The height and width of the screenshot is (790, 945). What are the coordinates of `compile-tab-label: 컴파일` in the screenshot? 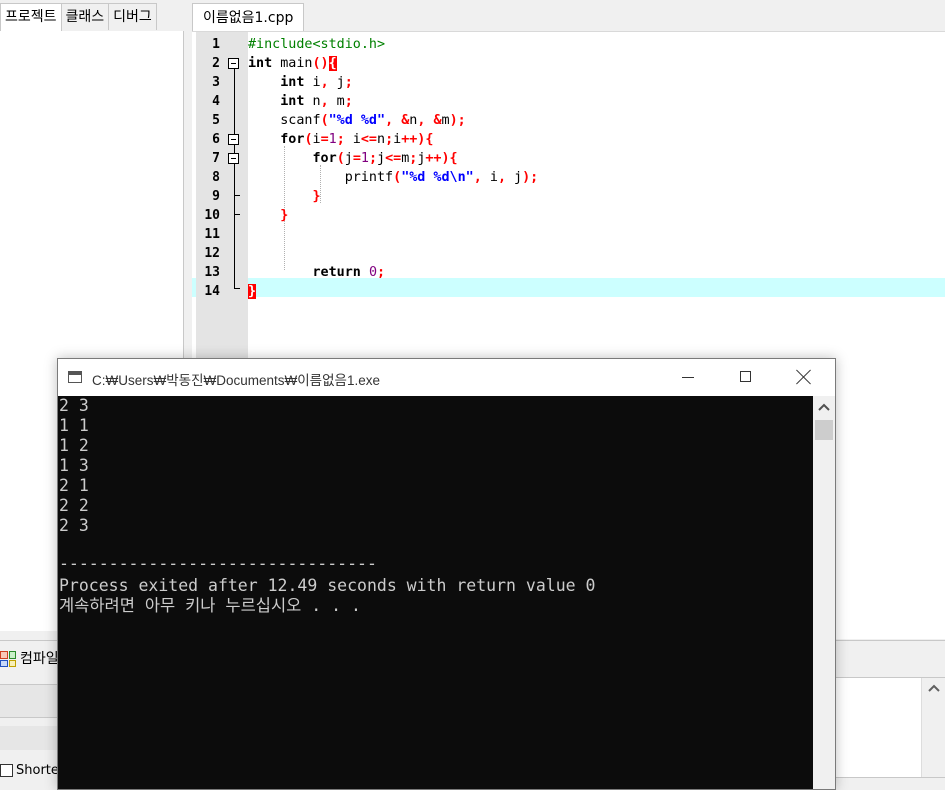 It's located at (39, 659).